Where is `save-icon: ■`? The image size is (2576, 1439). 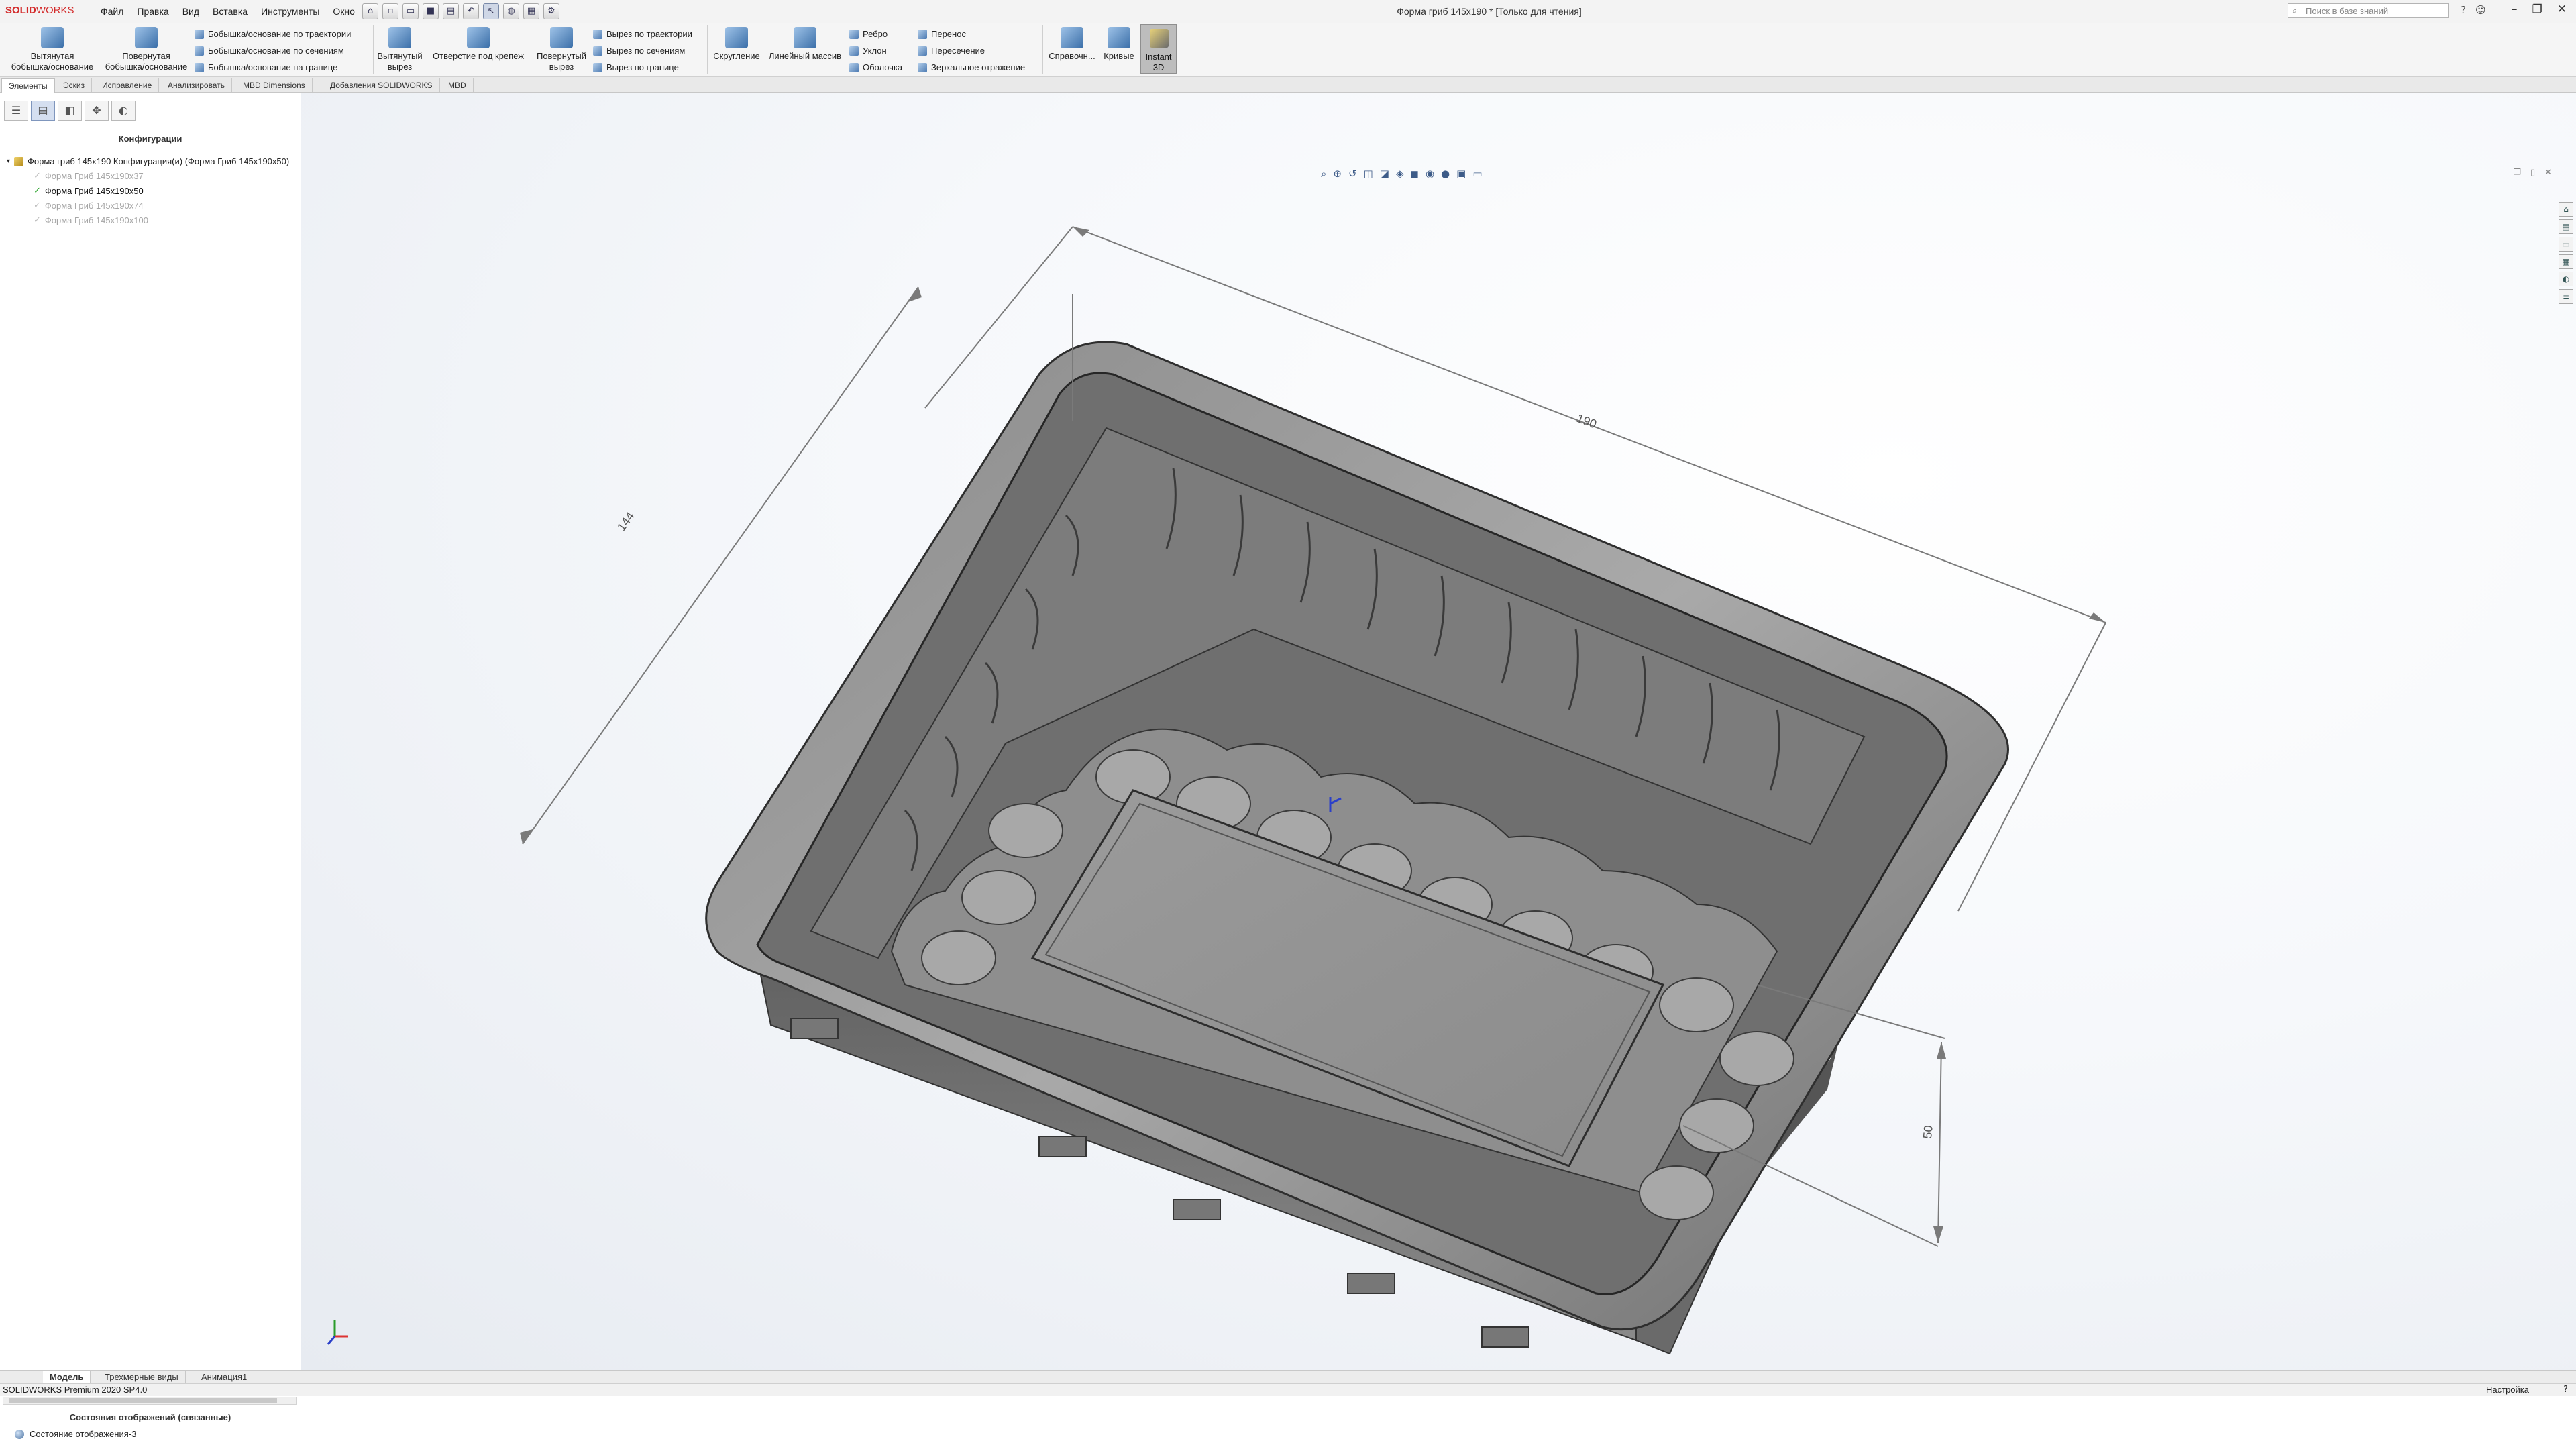
save-icon: ■ is located at coordinates (431, 11).